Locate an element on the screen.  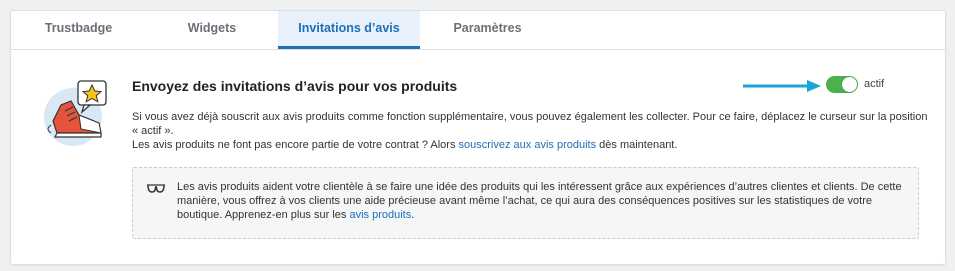
tab-widgets: Widgets is located at coordinates (212, 30).